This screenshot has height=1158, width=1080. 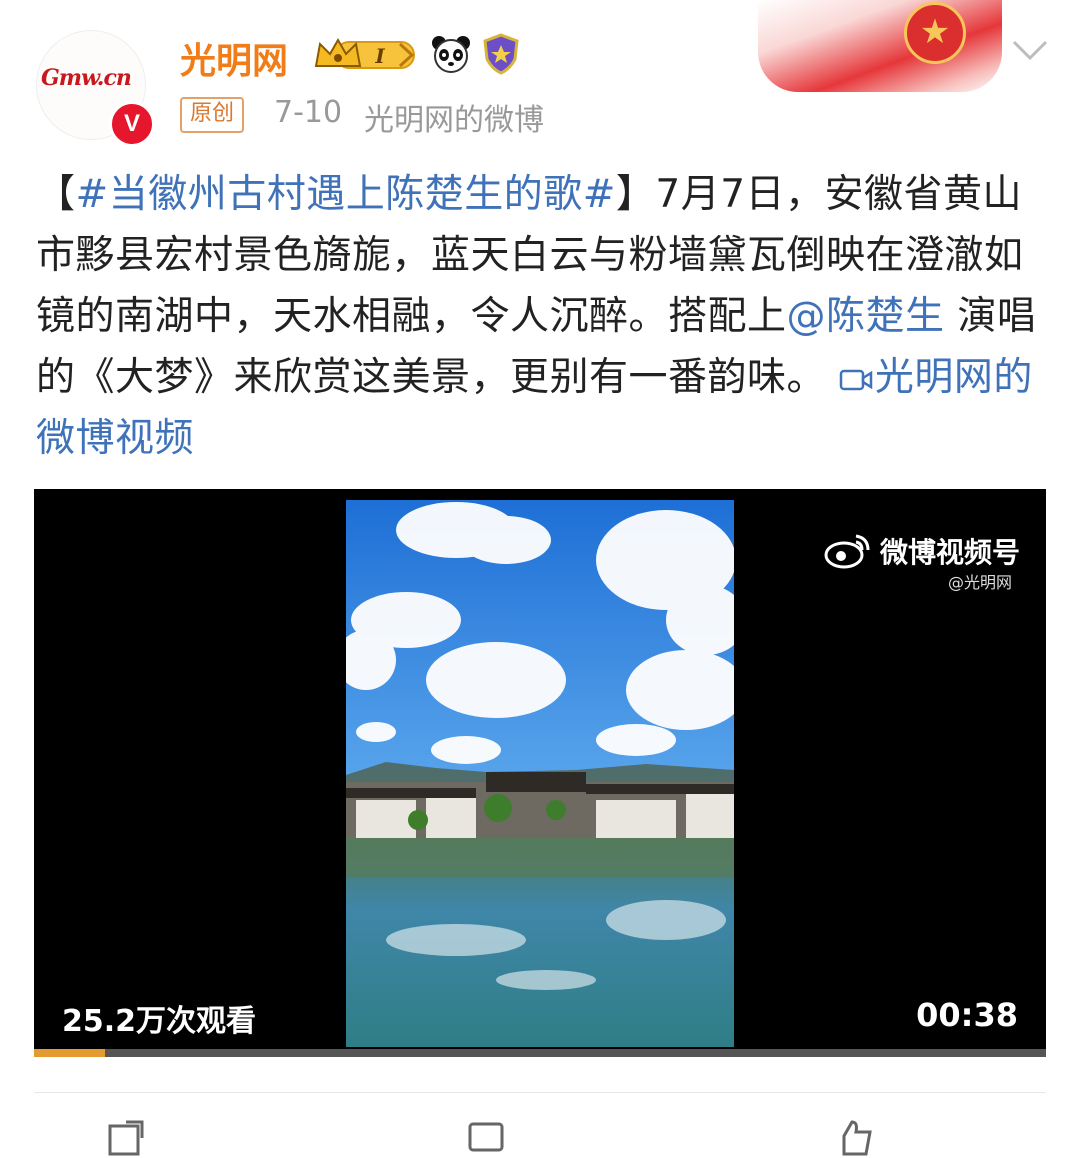 I want to click on comment-button, so click(x=486, y=1138).